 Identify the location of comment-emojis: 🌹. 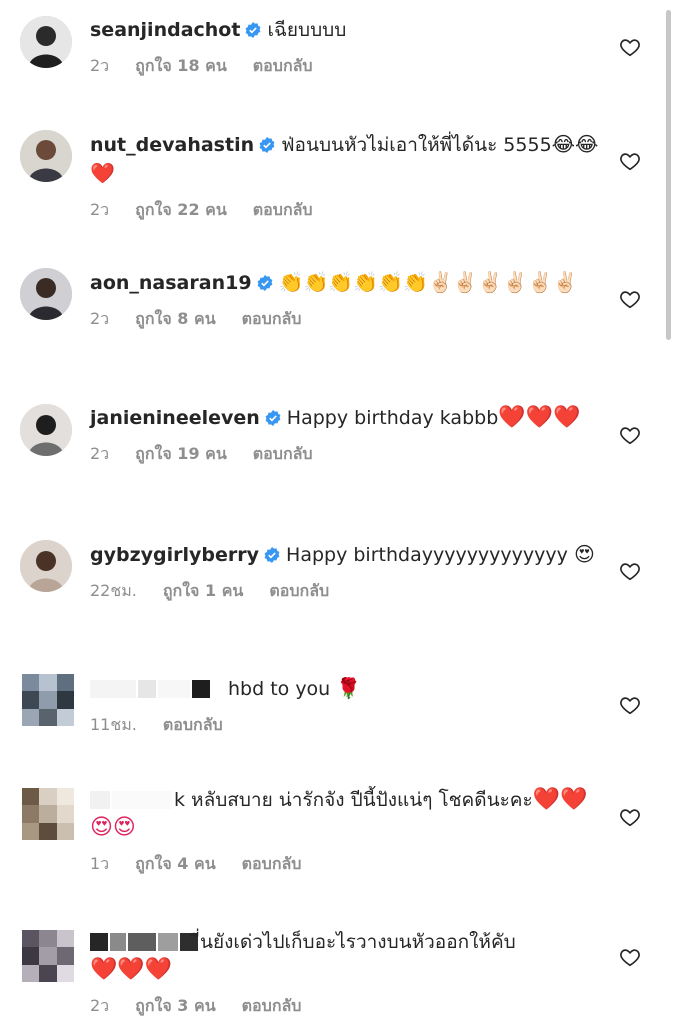
(349, 688).